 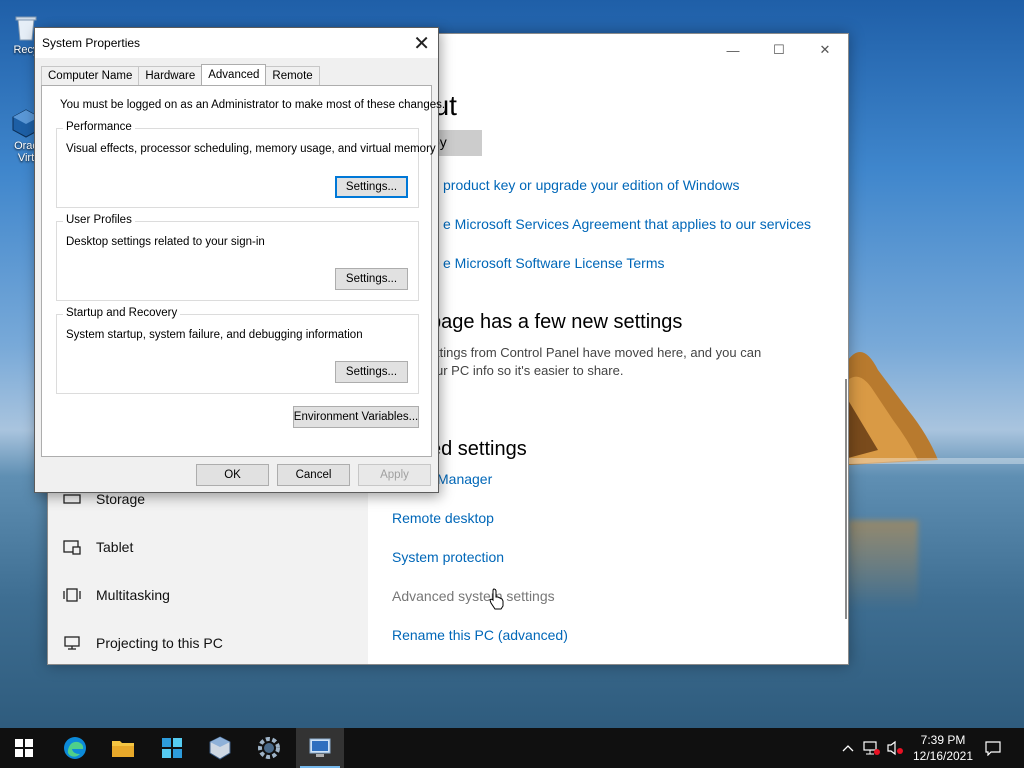 What do you see at coordinates (825, 50) in the screenshot?
I see `close-button: ✕` at bounding box center [825, 50].